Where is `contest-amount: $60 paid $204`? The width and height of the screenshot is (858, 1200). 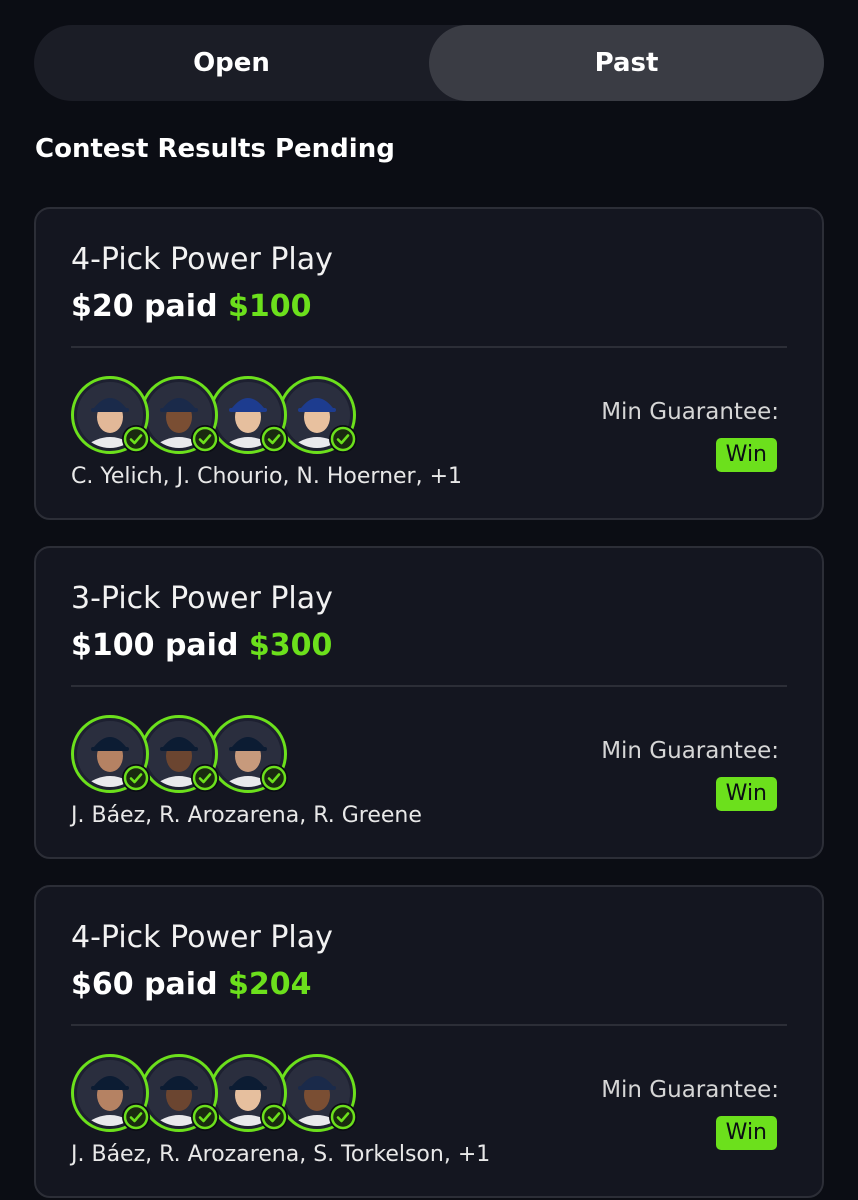 contest-amount: $60 paid $204 is located at coordinates (191, 984).